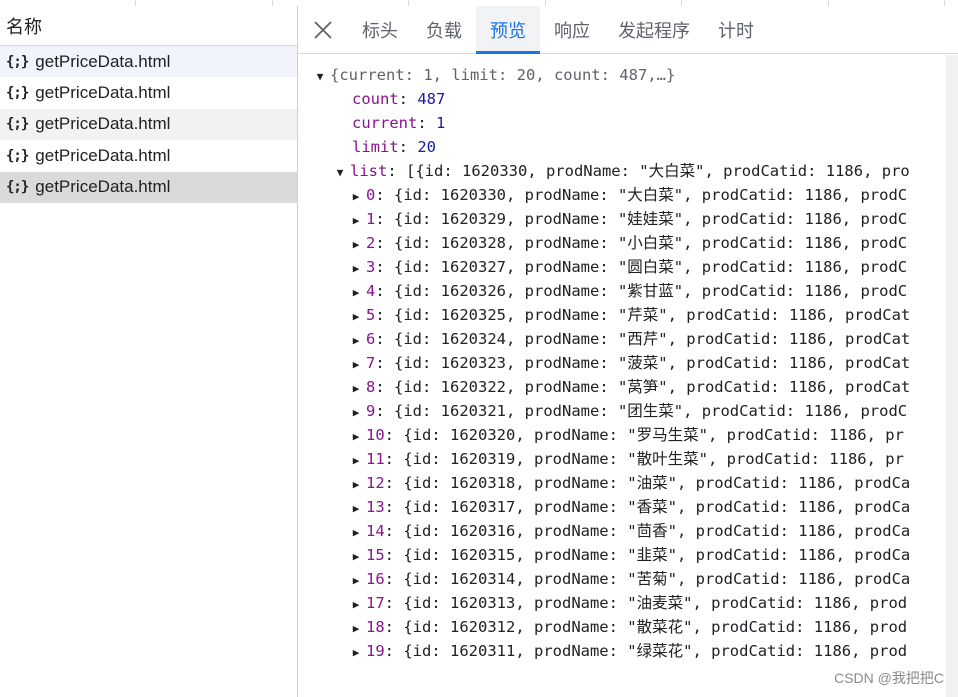 Image resolution: width=958 pixels, height=697 pixels. I want to click on tab-payload: 负载, so click(444, 30).